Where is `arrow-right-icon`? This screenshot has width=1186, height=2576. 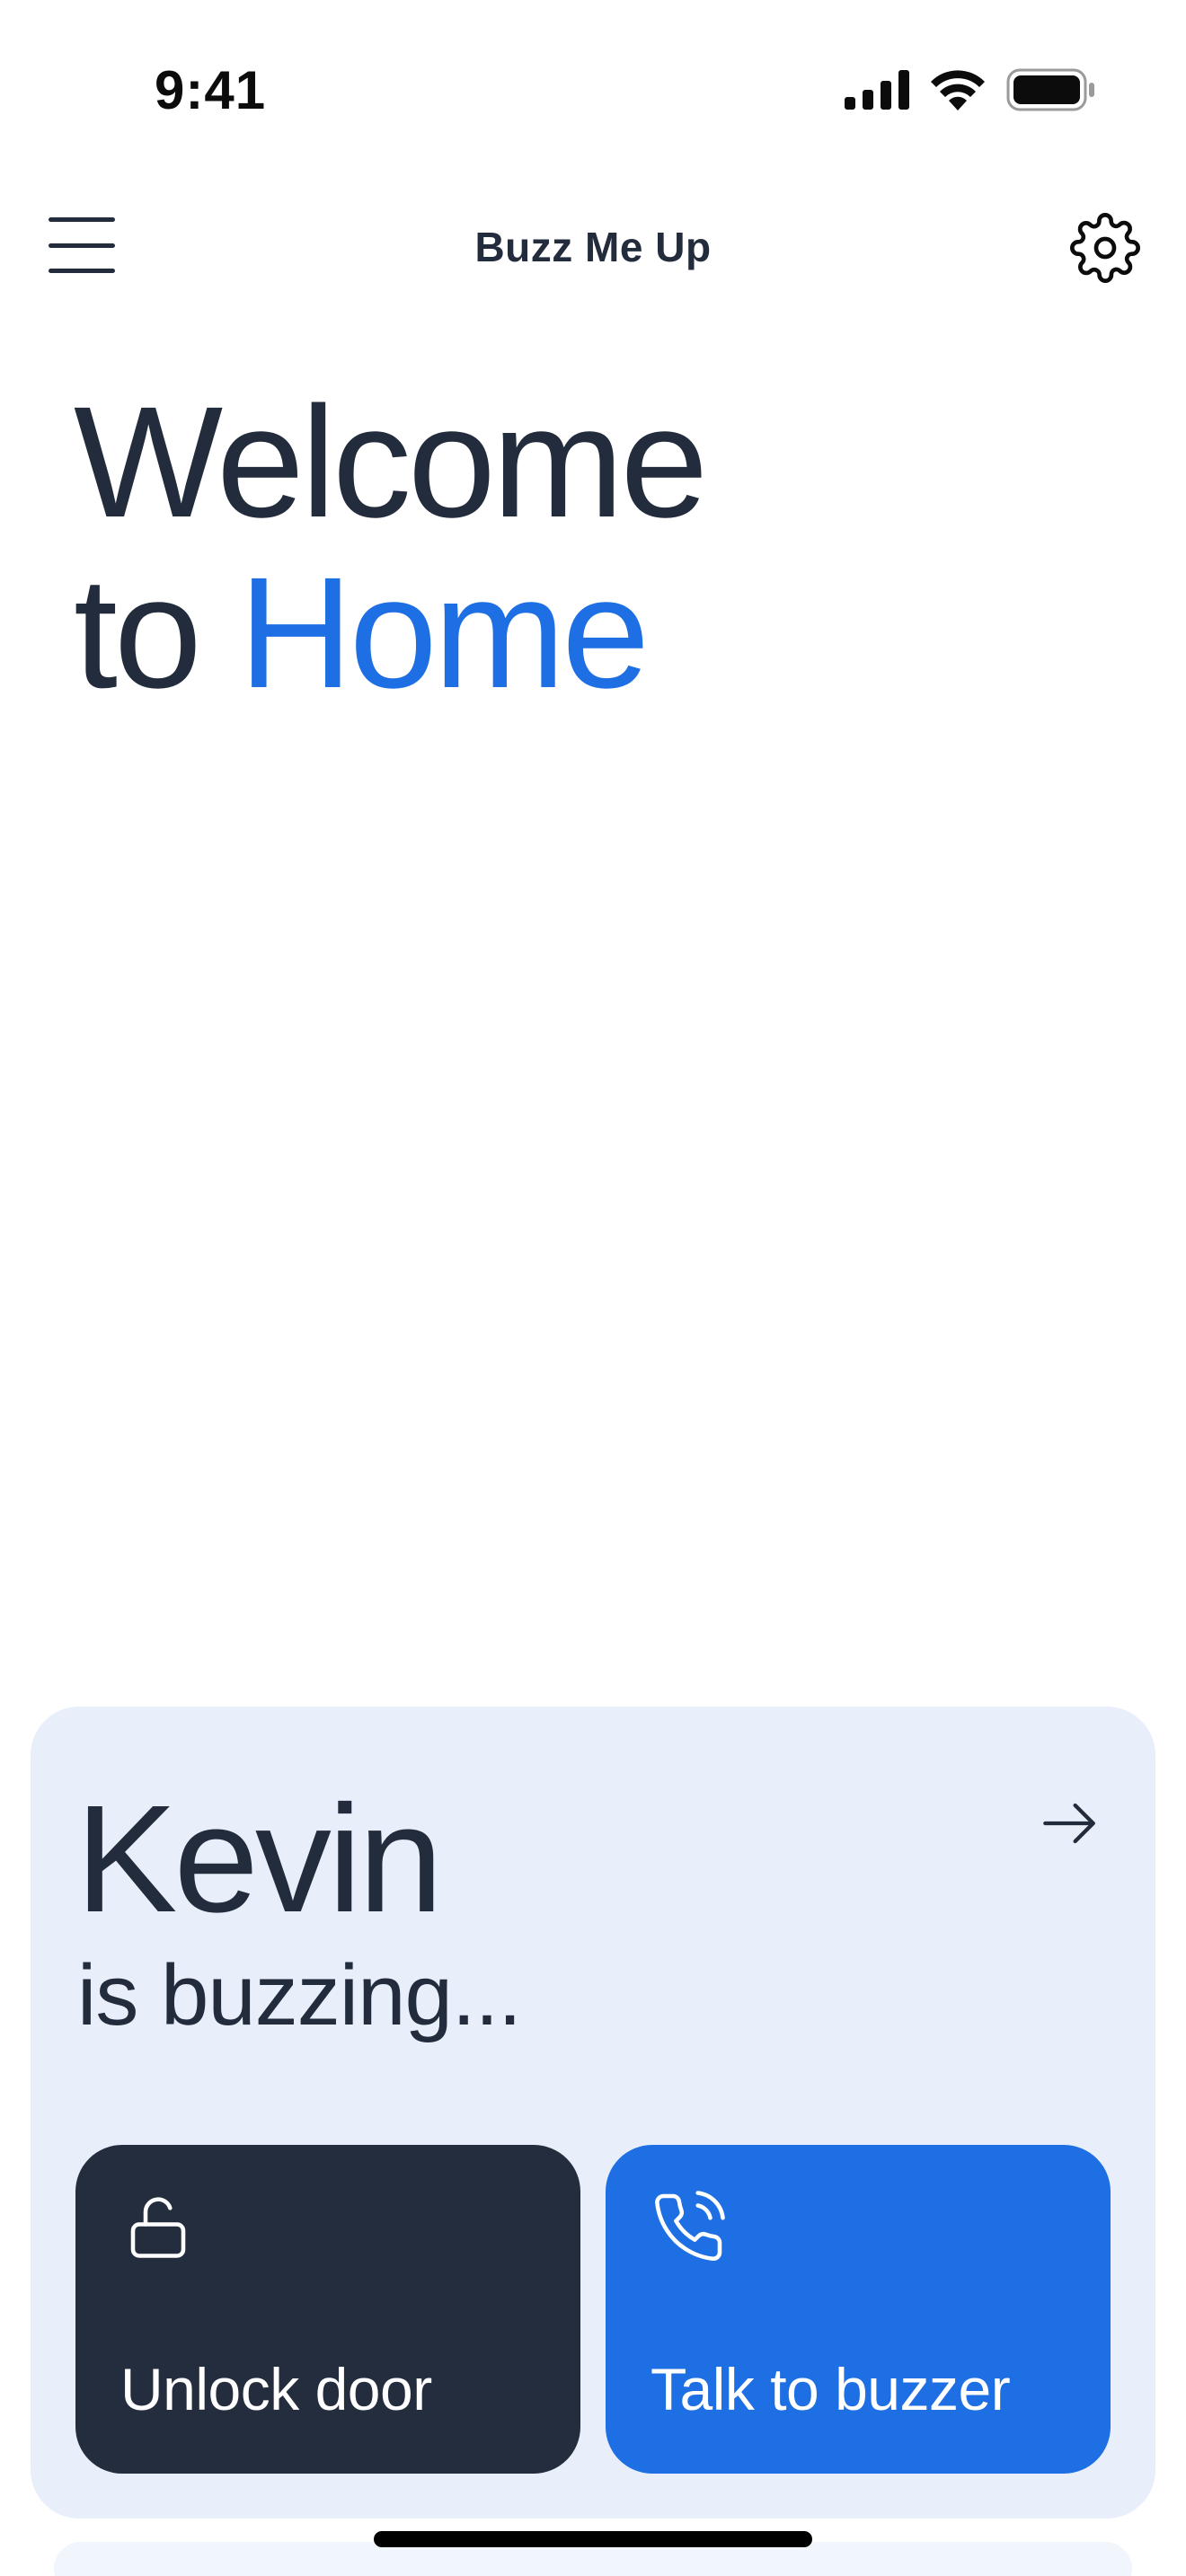
arrow-right-icon is located at coordinates (1069, 1823).